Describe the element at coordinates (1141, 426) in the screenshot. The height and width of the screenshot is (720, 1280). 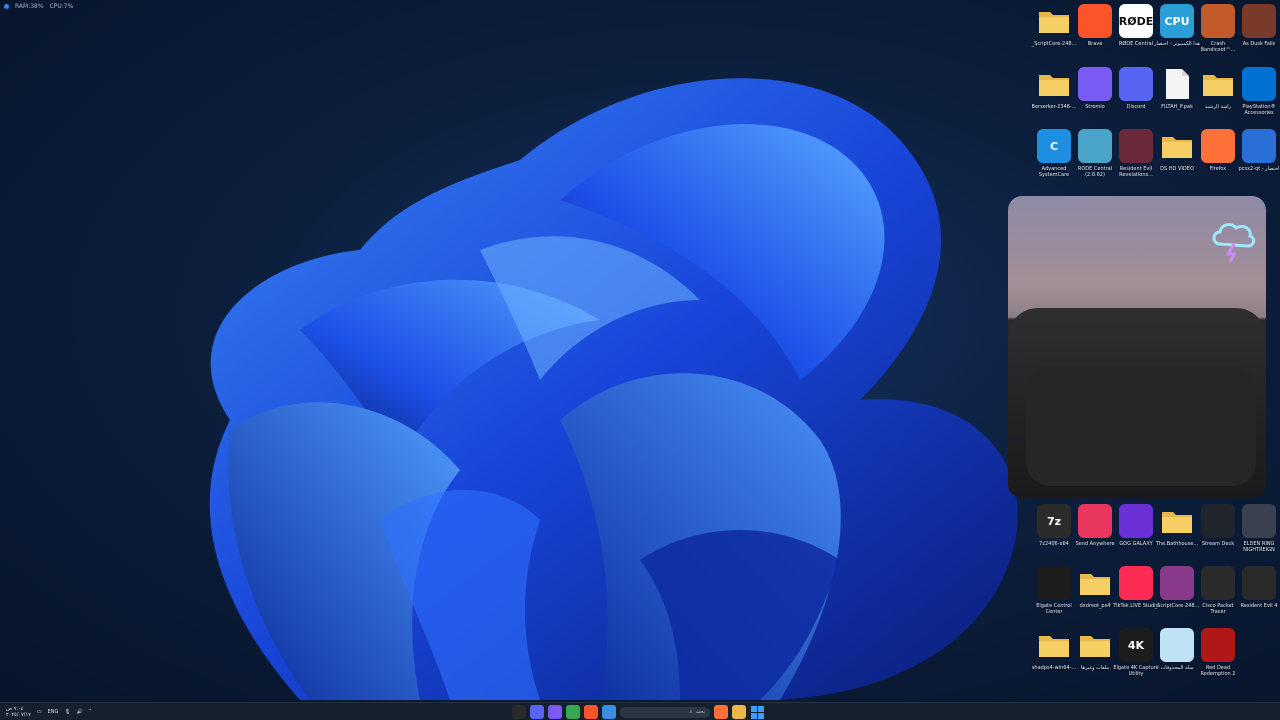
I see `webcam-cushion` at that location.